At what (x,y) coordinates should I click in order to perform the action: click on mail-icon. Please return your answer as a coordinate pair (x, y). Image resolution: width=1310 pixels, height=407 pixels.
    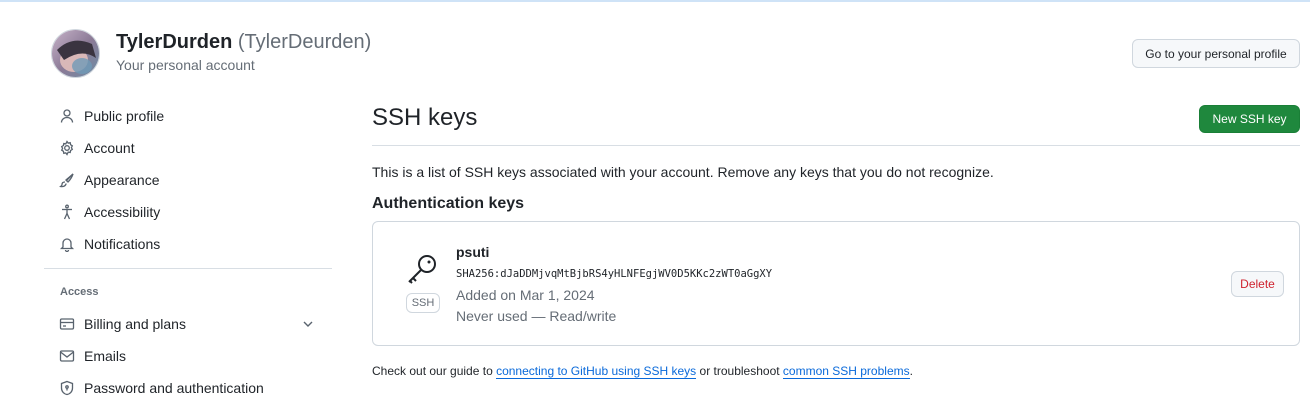
    Looking at the image, I should click on (67, 356).